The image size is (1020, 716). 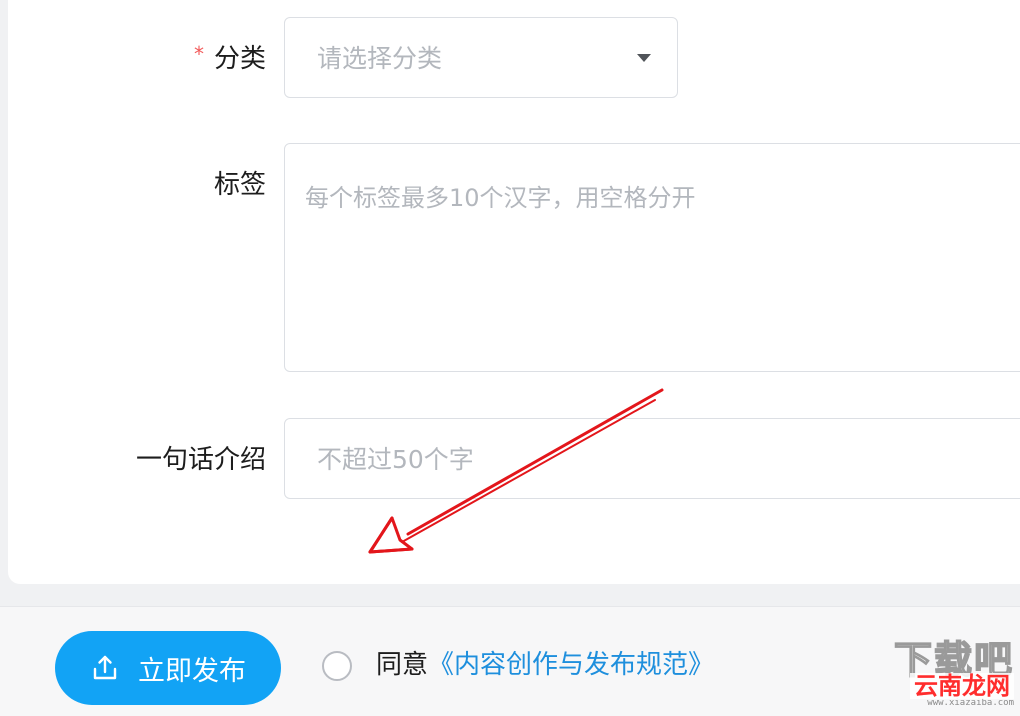 I want to click on publish-button: 立即发布, so click(x=168, y=668).